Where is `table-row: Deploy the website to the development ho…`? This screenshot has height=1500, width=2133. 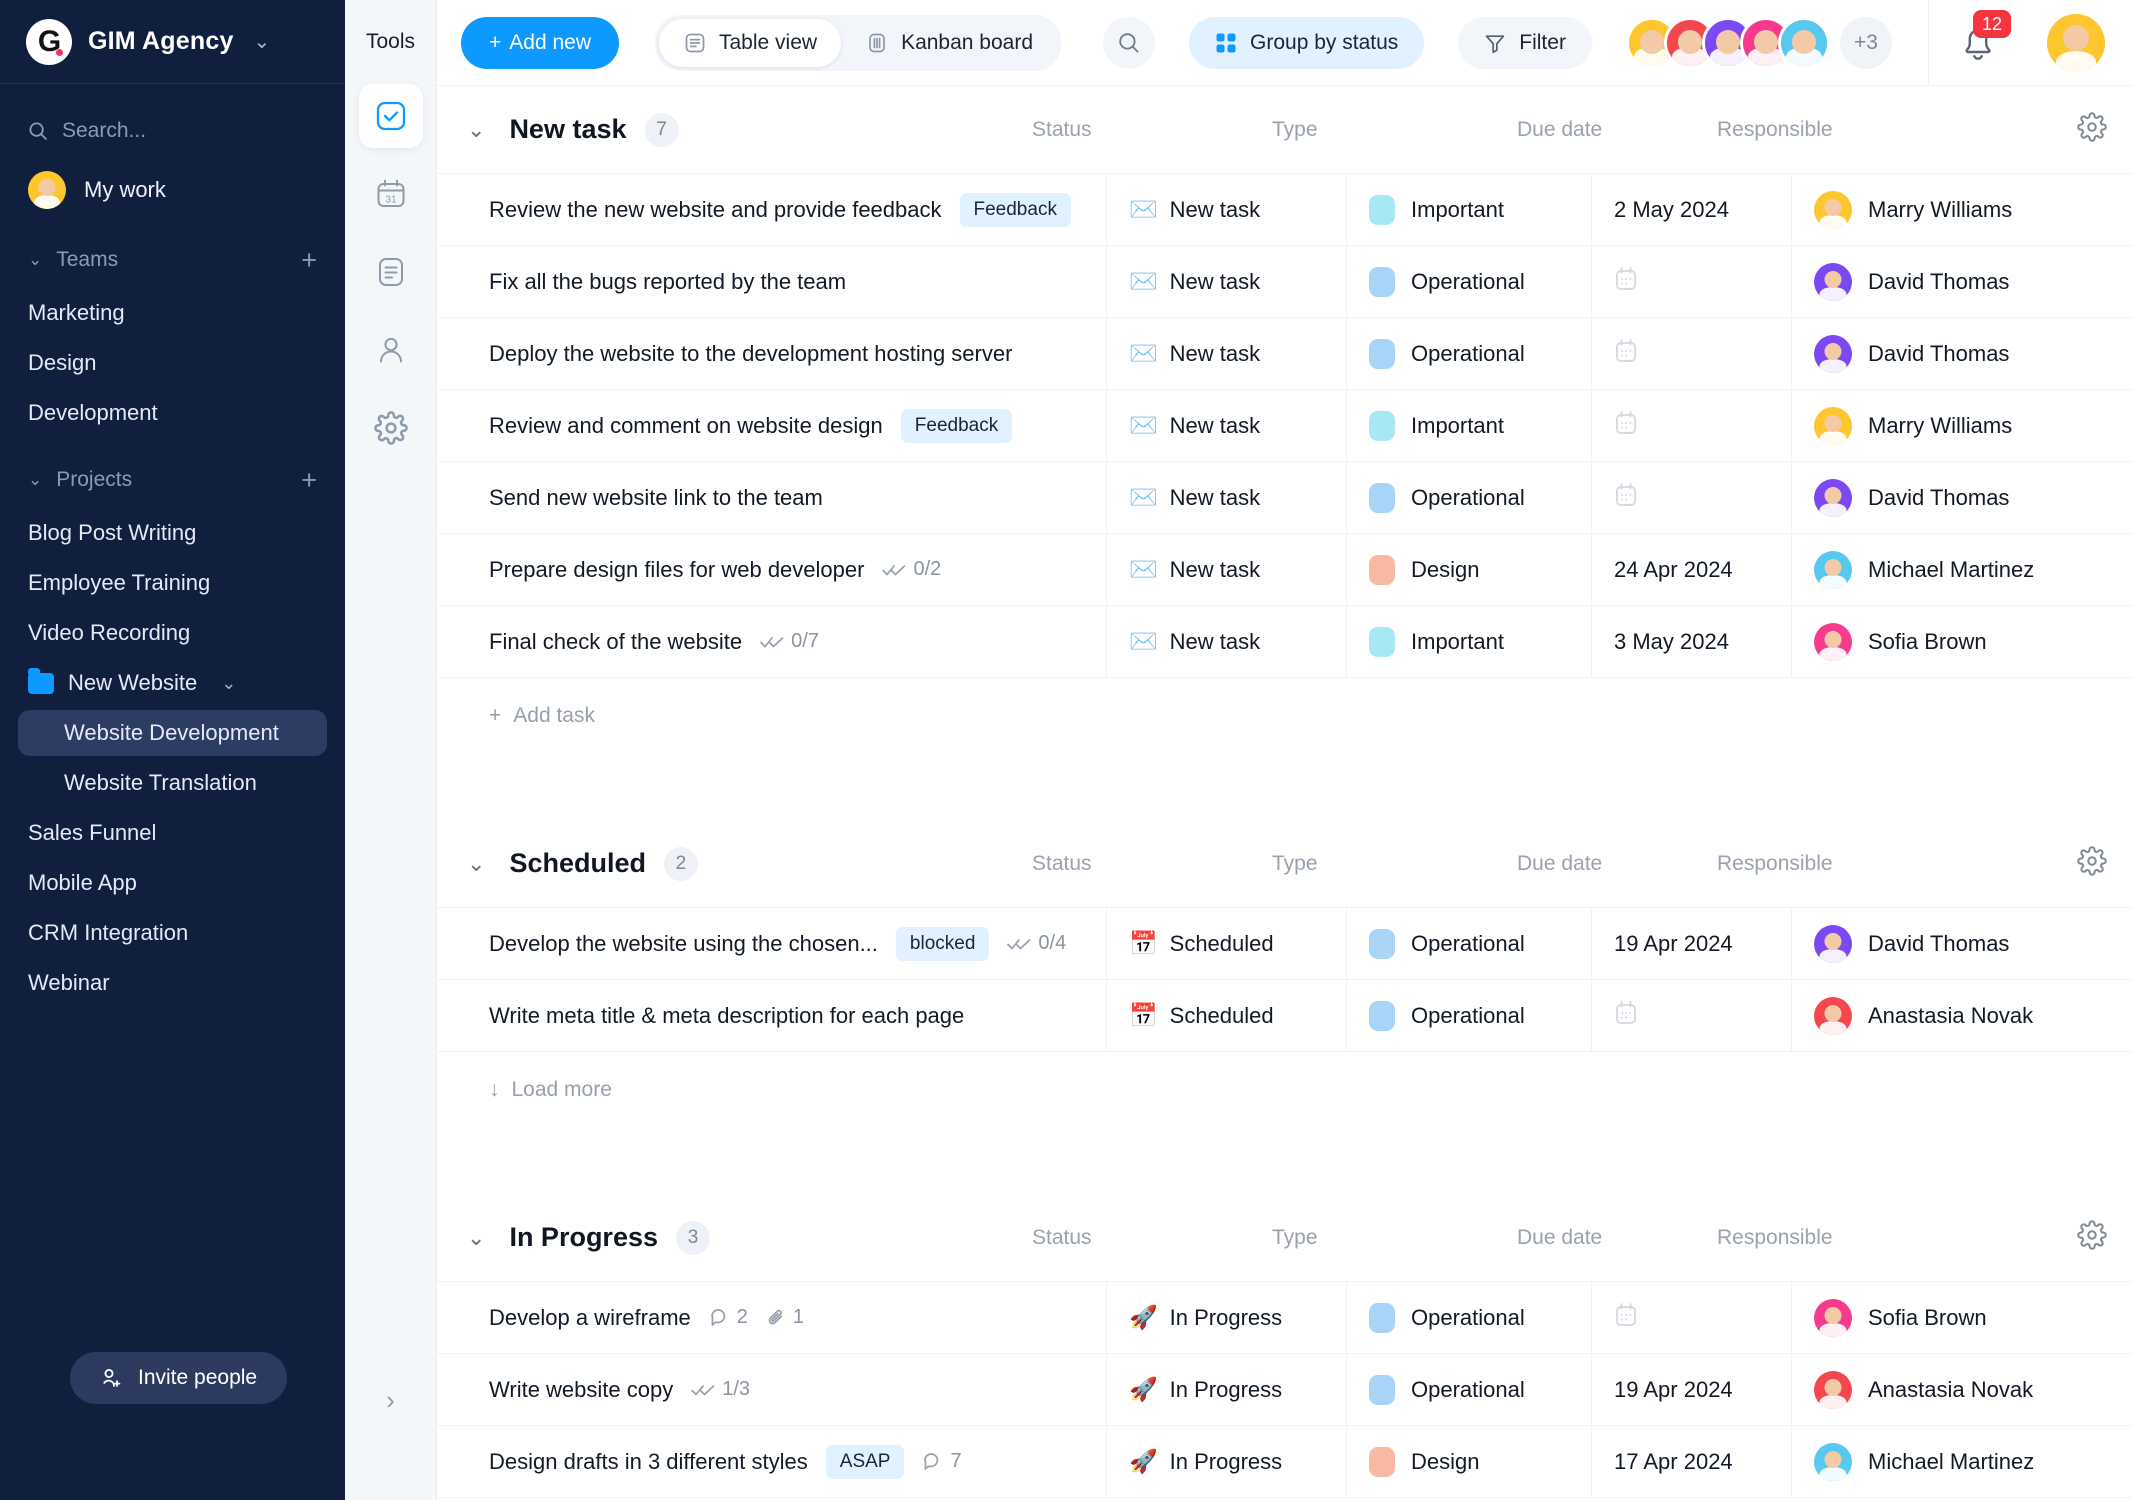 table-row: Deploy the website to the development ho… is located at coordinates (1285, 354).